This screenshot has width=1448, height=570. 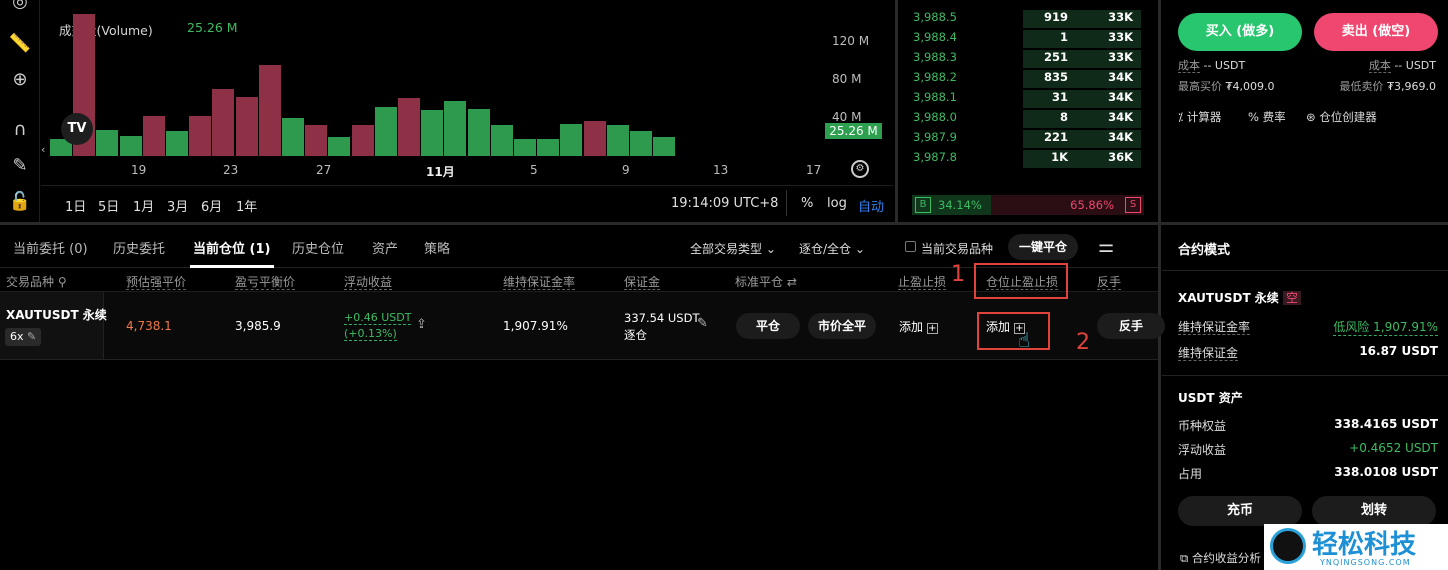 I want to click on orderbook-row: 3,988.5 919 33K, so click(x=1023, y=20).